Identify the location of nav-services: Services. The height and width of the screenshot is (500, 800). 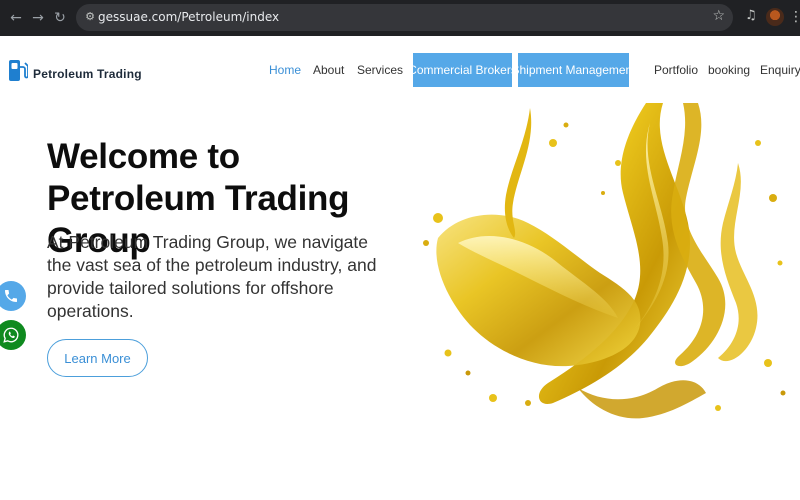
(380, 70).